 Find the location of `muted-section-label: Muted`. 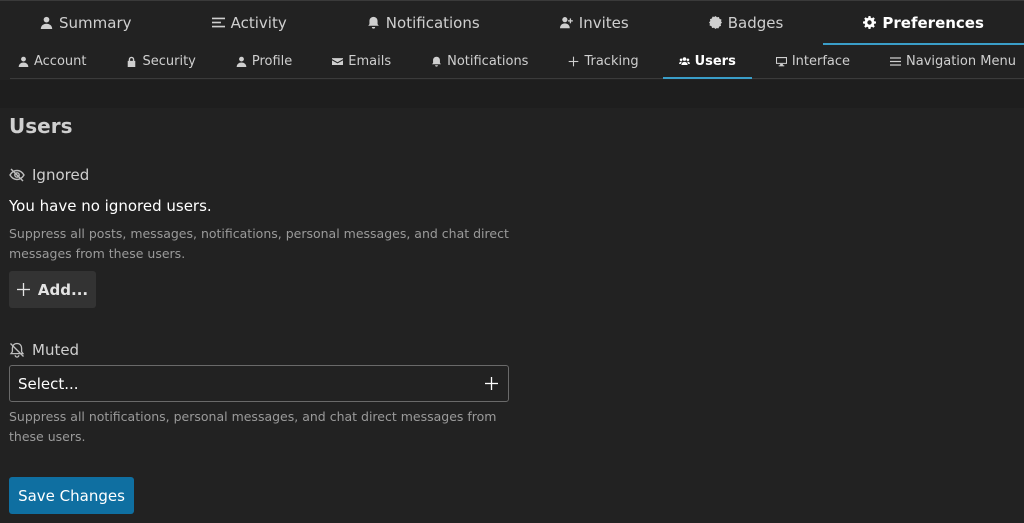

muted-section-label: Muted is located at coordinates (44, 350).